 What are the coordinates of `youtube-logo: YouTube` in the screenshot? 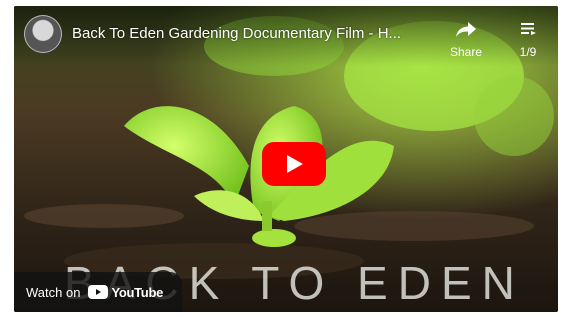 It's located at (125, 292).